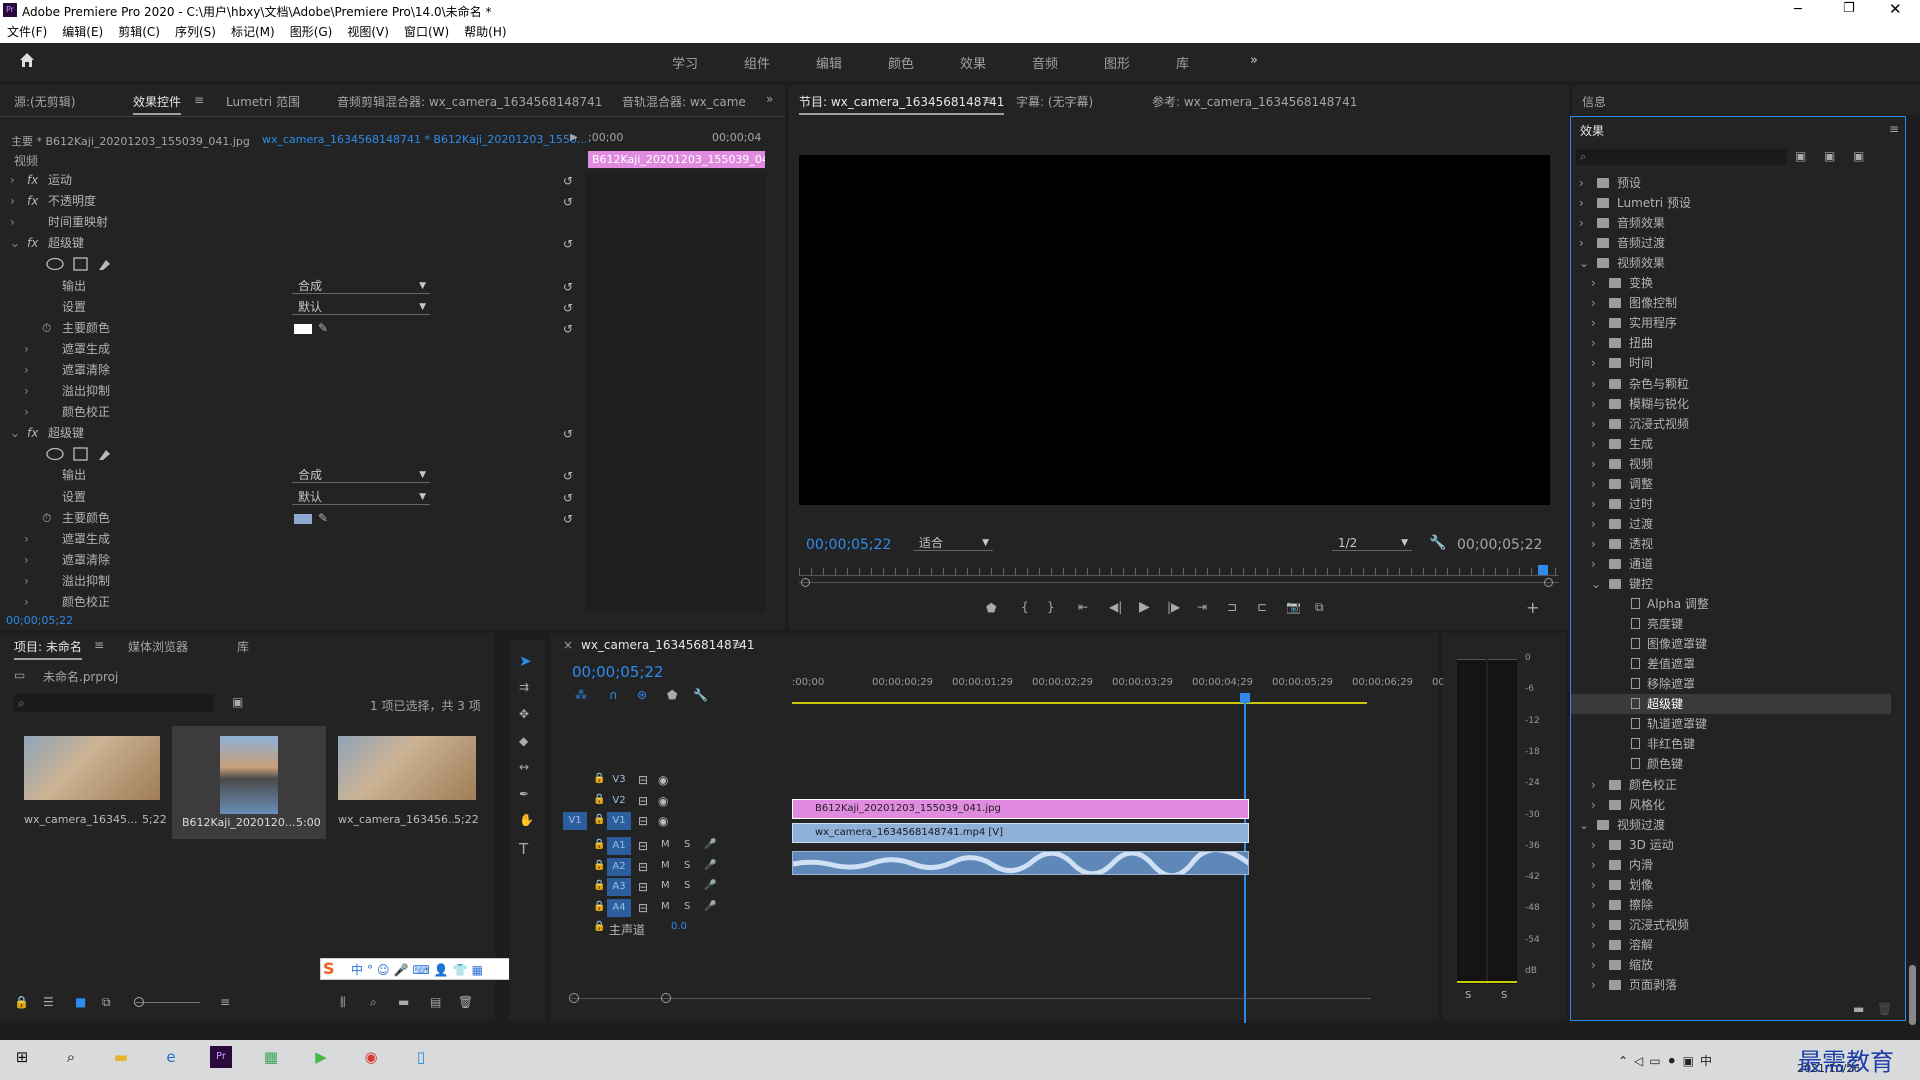  Describe the element at coordinates (619, 821) in the screenshot. I see `track-label: V1` at that location.